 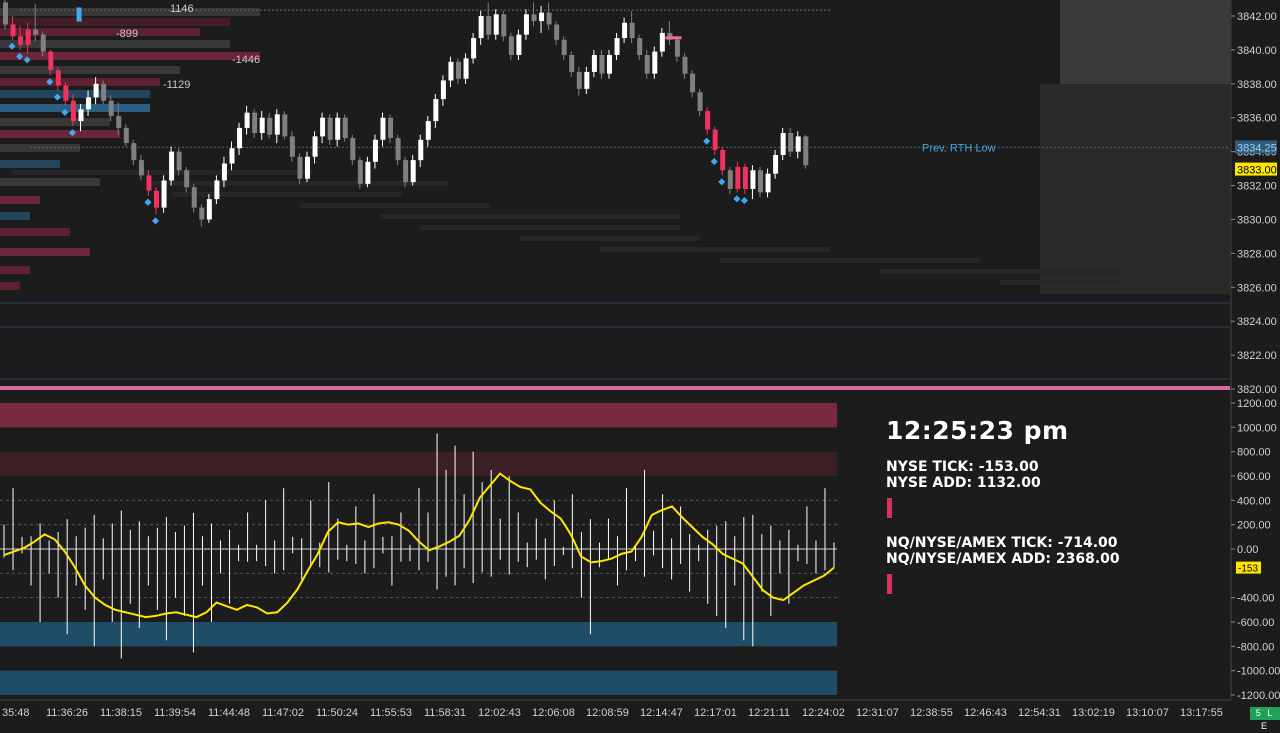 What do you see at coordinates (1201, 713) in the screenshot?
I see `time-axis-label: 13:17:55` at bounding box center [1201, 713].